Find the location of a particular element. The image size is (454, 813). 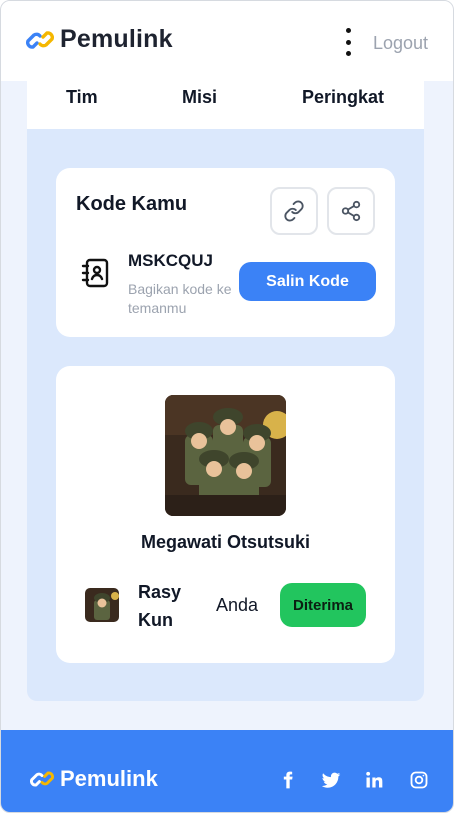

footer-brand-name: Pemulink is located at coordinates (109, 778).